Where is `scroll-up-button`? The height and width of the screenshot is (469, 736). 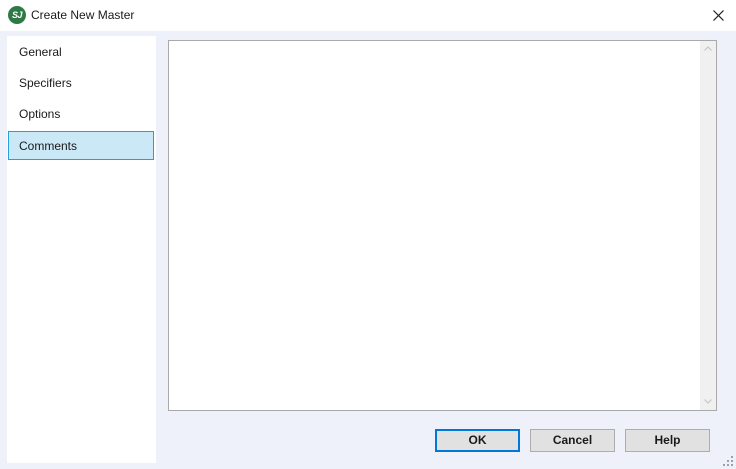 scroll-up-button is located at coordinates (708, 49).